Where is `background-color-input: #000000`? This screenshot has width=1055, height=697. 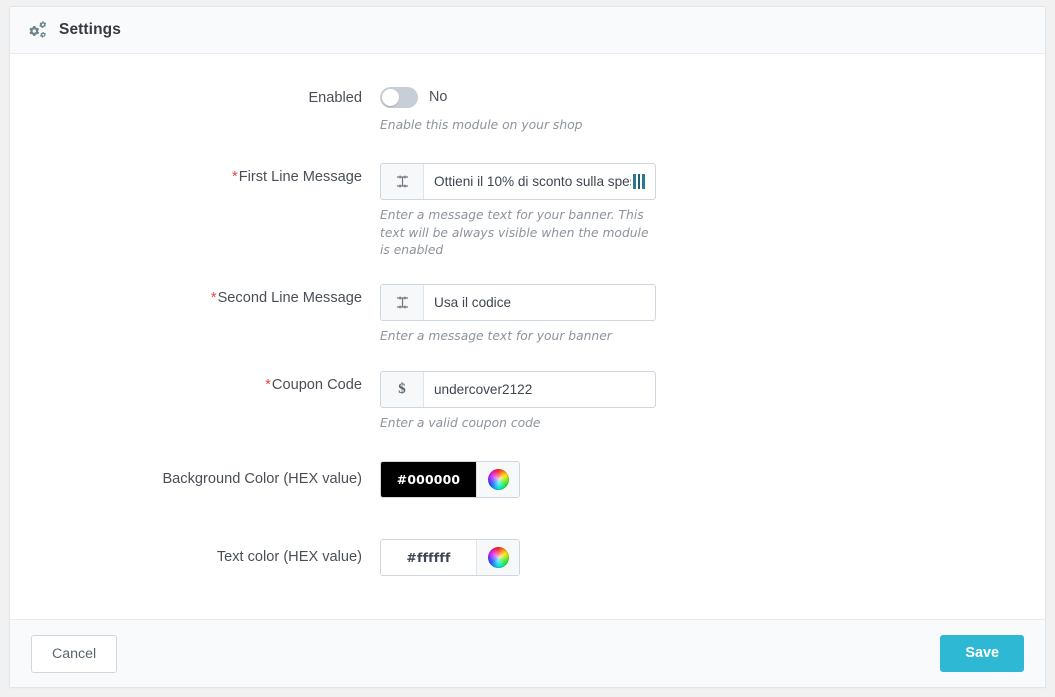
background-color-input: #000000 is located at coordinates (428, 479).